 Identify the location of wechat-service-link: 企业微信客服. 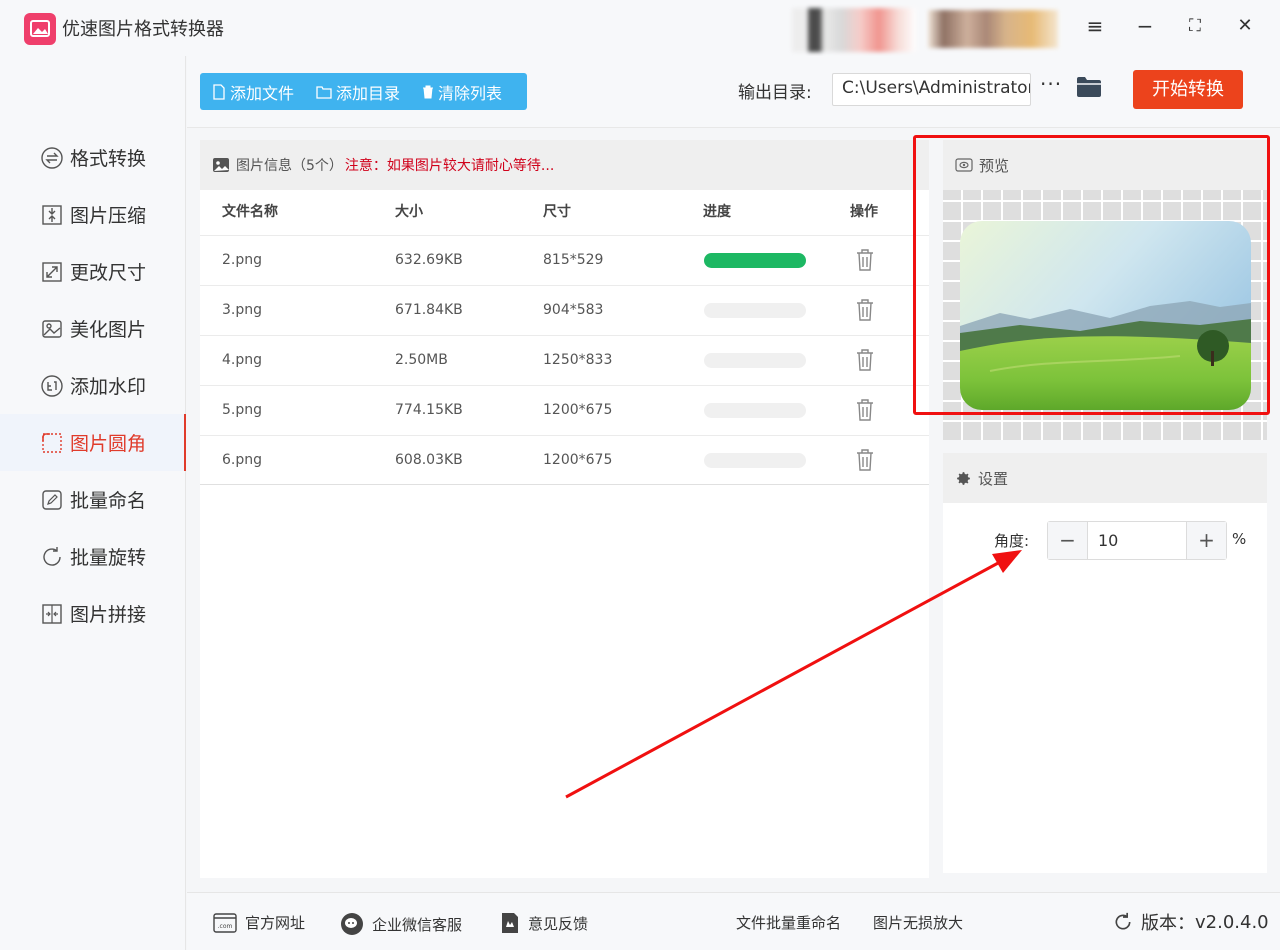
(401, 924).